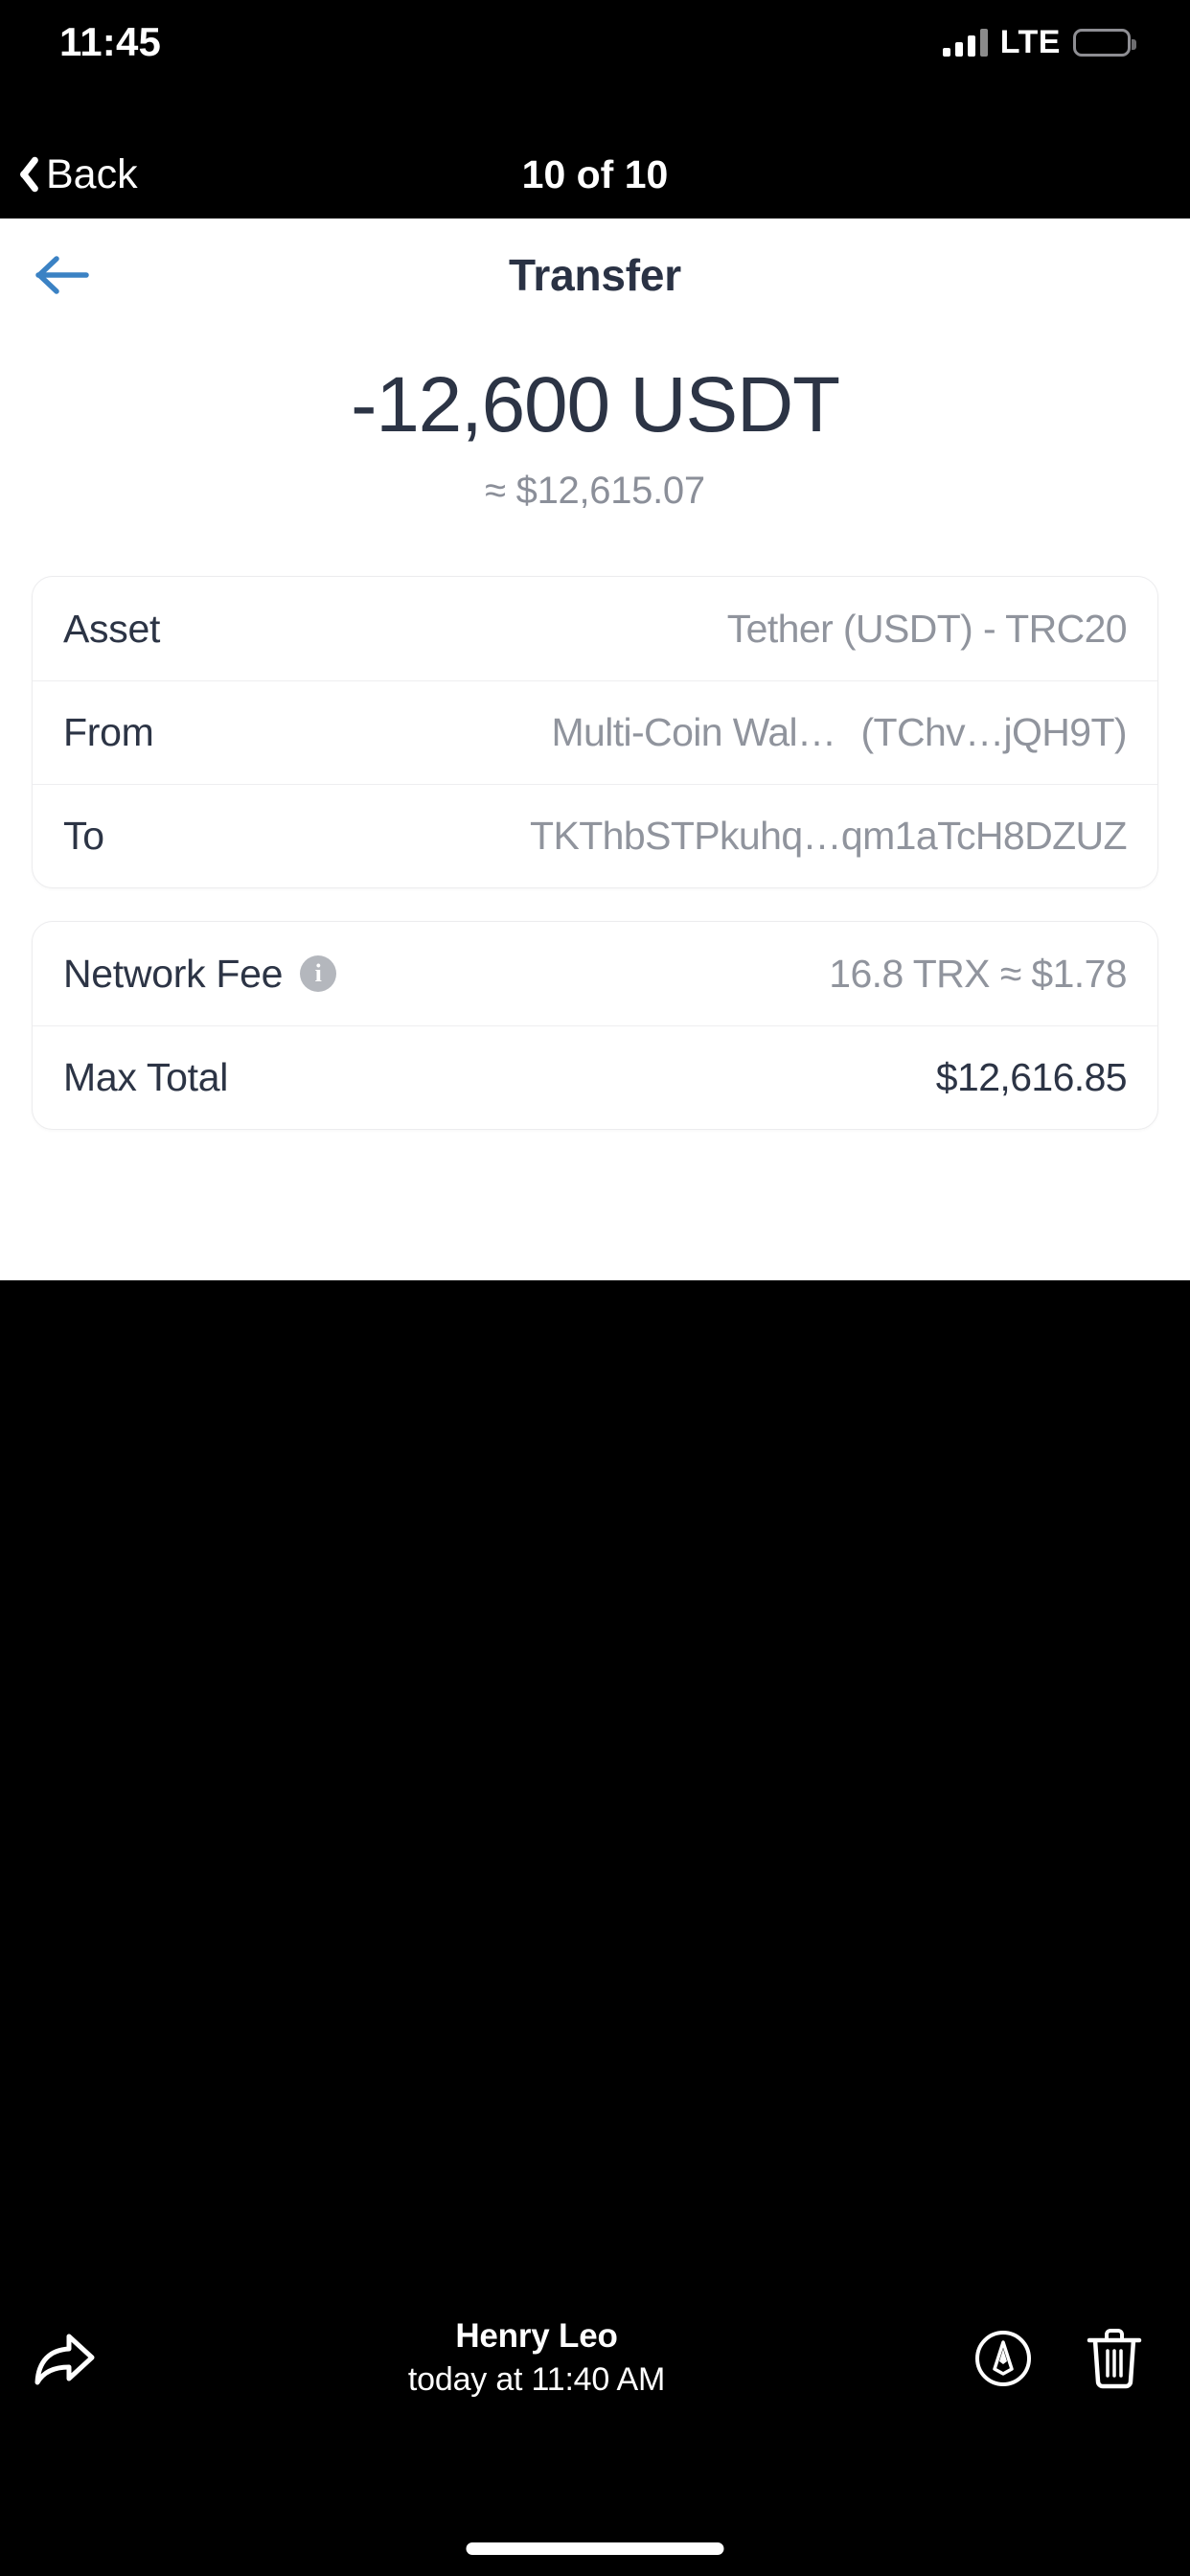 This screenshot has height=2576, width=1190. I want to click on home-indicator, so click(595, 2548).